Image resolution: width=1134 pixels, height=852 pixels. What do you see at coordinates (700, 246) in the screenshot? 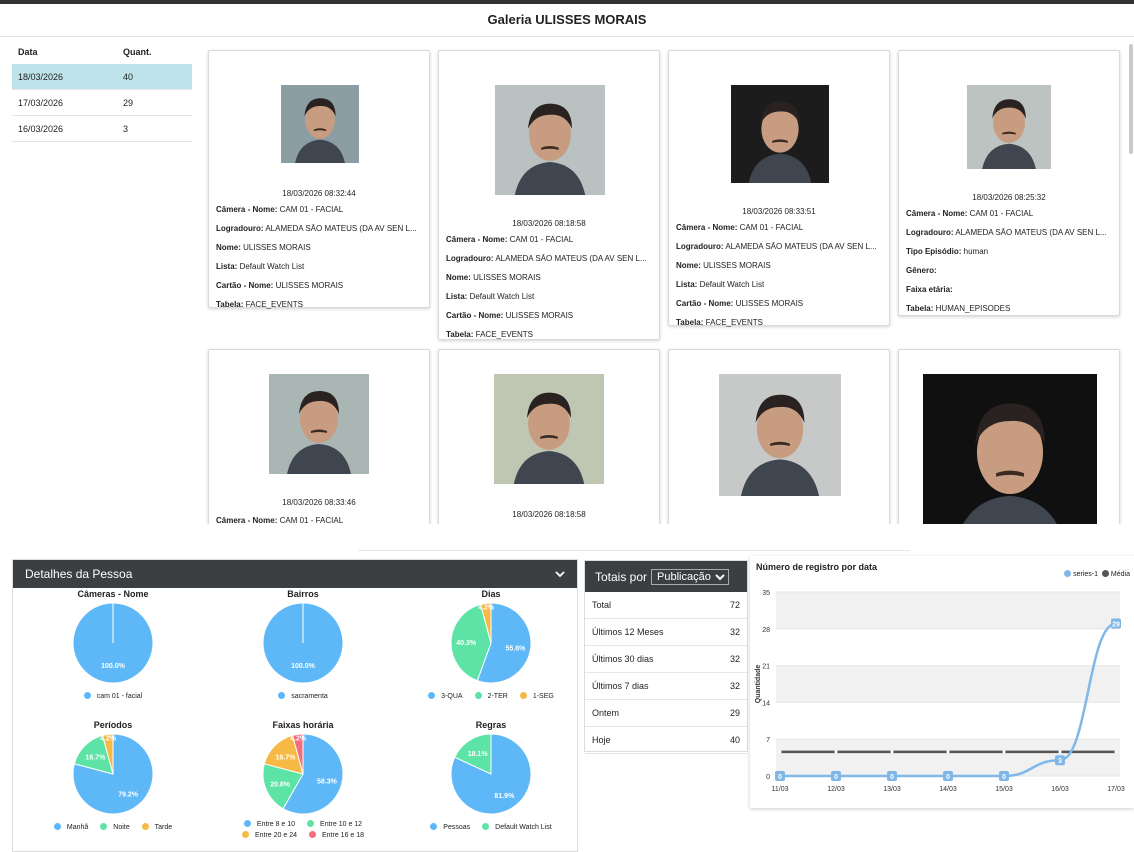
I see `field-label: Logradouro:` at bounding box center [700, 246].